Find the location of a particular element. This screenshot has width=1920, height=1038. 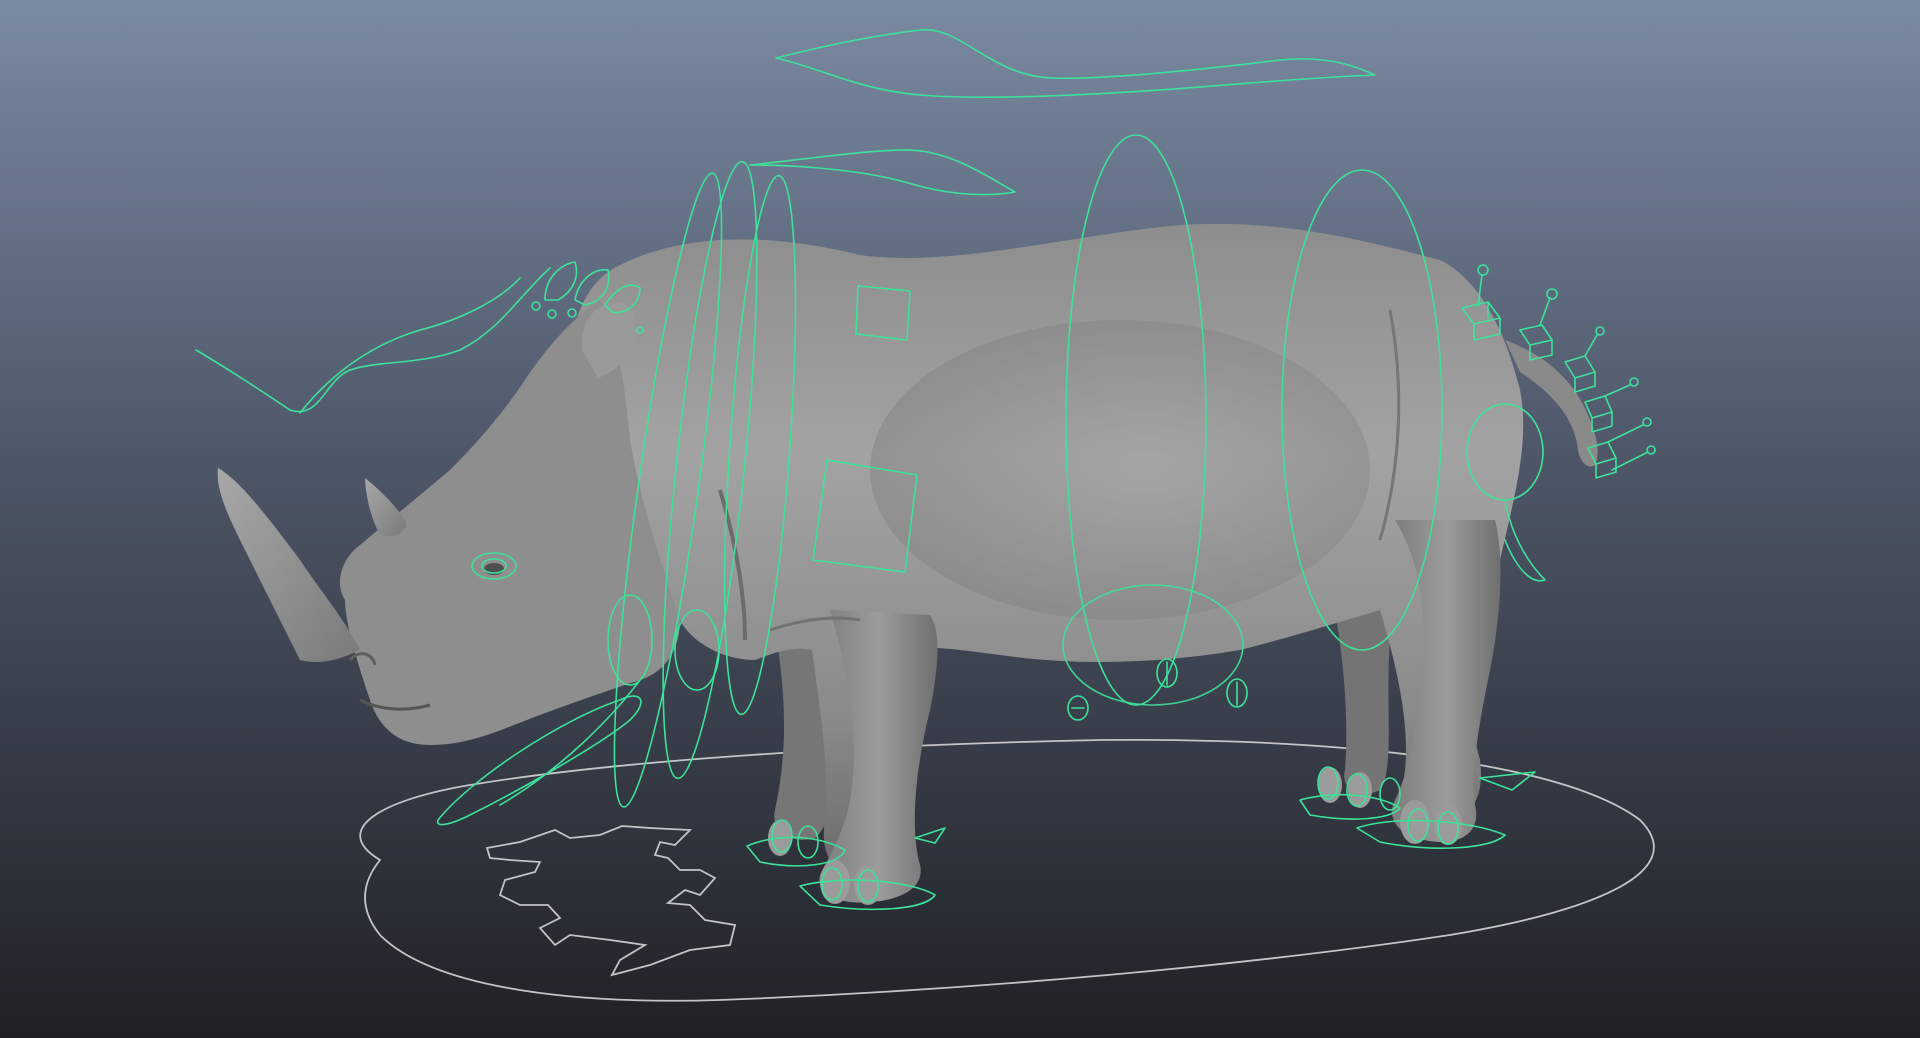

rhino-belly-shade is located at coordinates (1120, 470).